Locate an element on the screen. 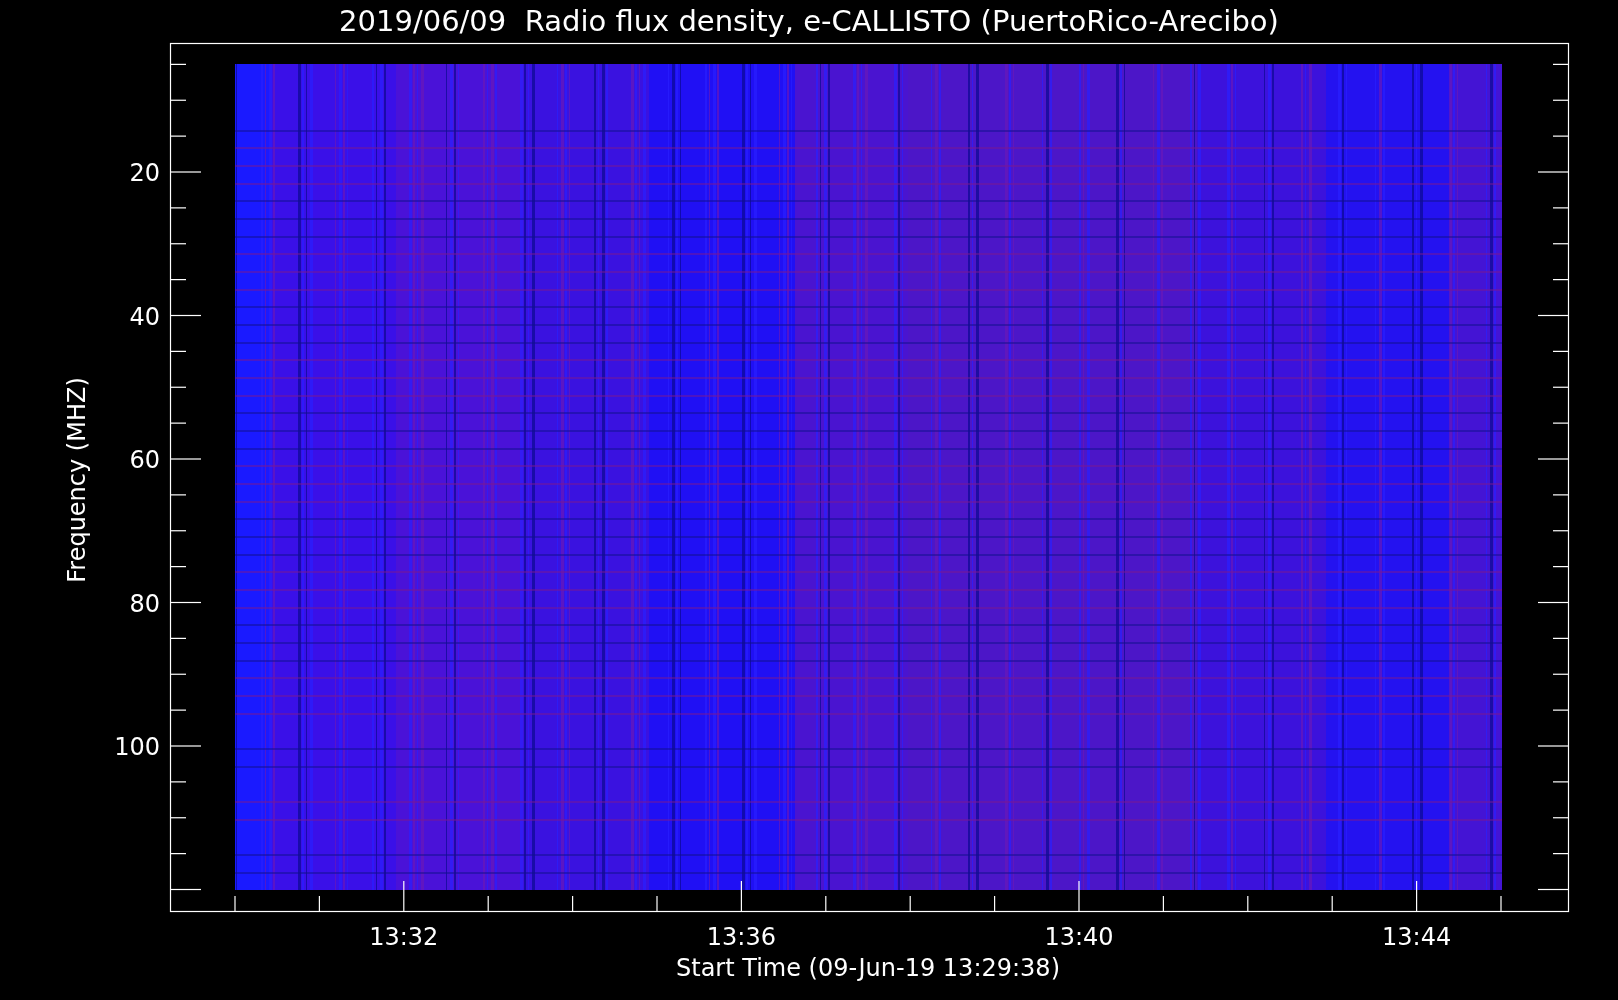  y-tick-label: 100 is located at coordinates (137, 747).